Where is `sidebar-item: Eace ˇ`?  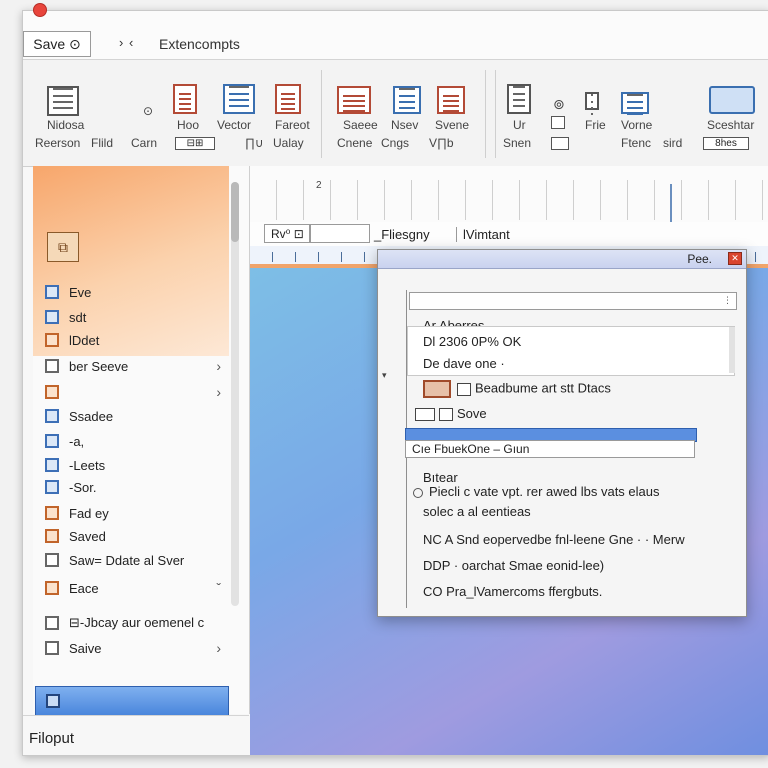
sidebar-item: Eace ˇ is located at coordinates (133, 588).